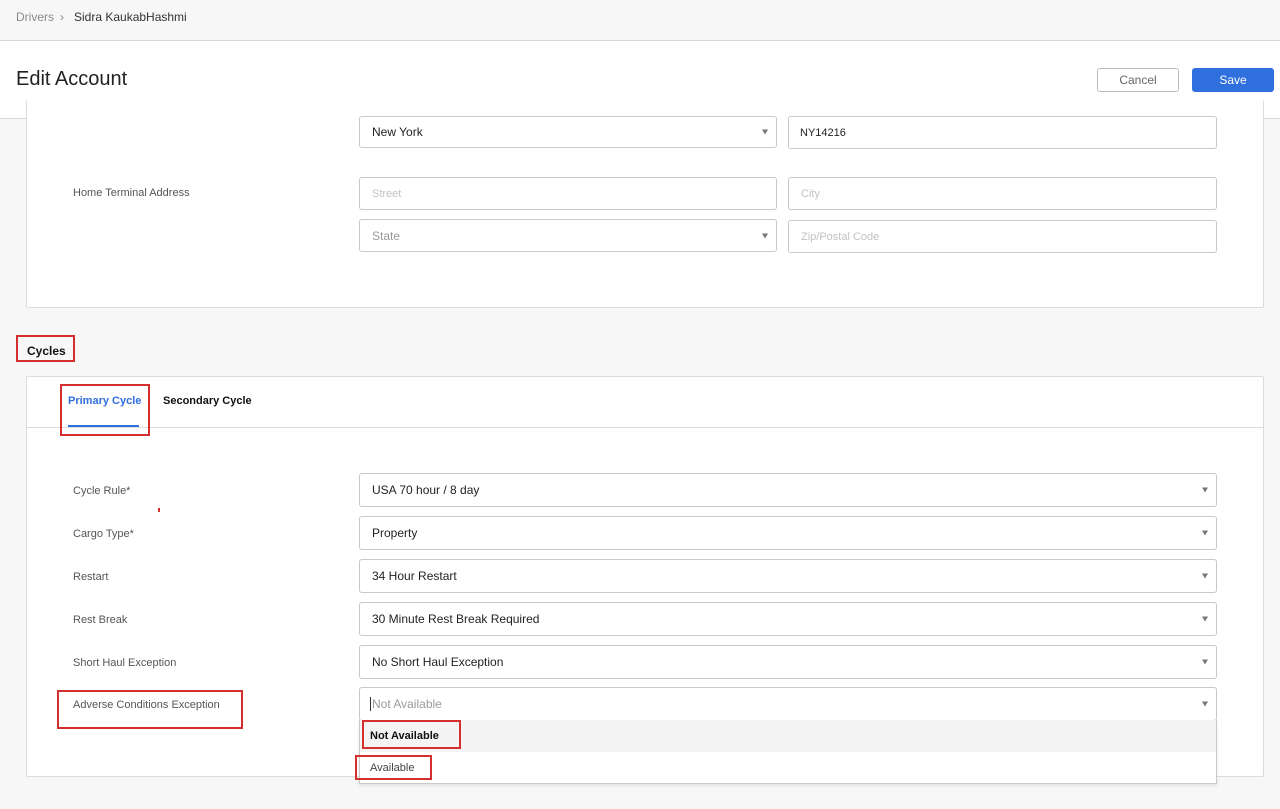  What do you see at coordinates (1002, 193) in the screenshot?
I see `city-input: City` at bounding box center [1002, 193].